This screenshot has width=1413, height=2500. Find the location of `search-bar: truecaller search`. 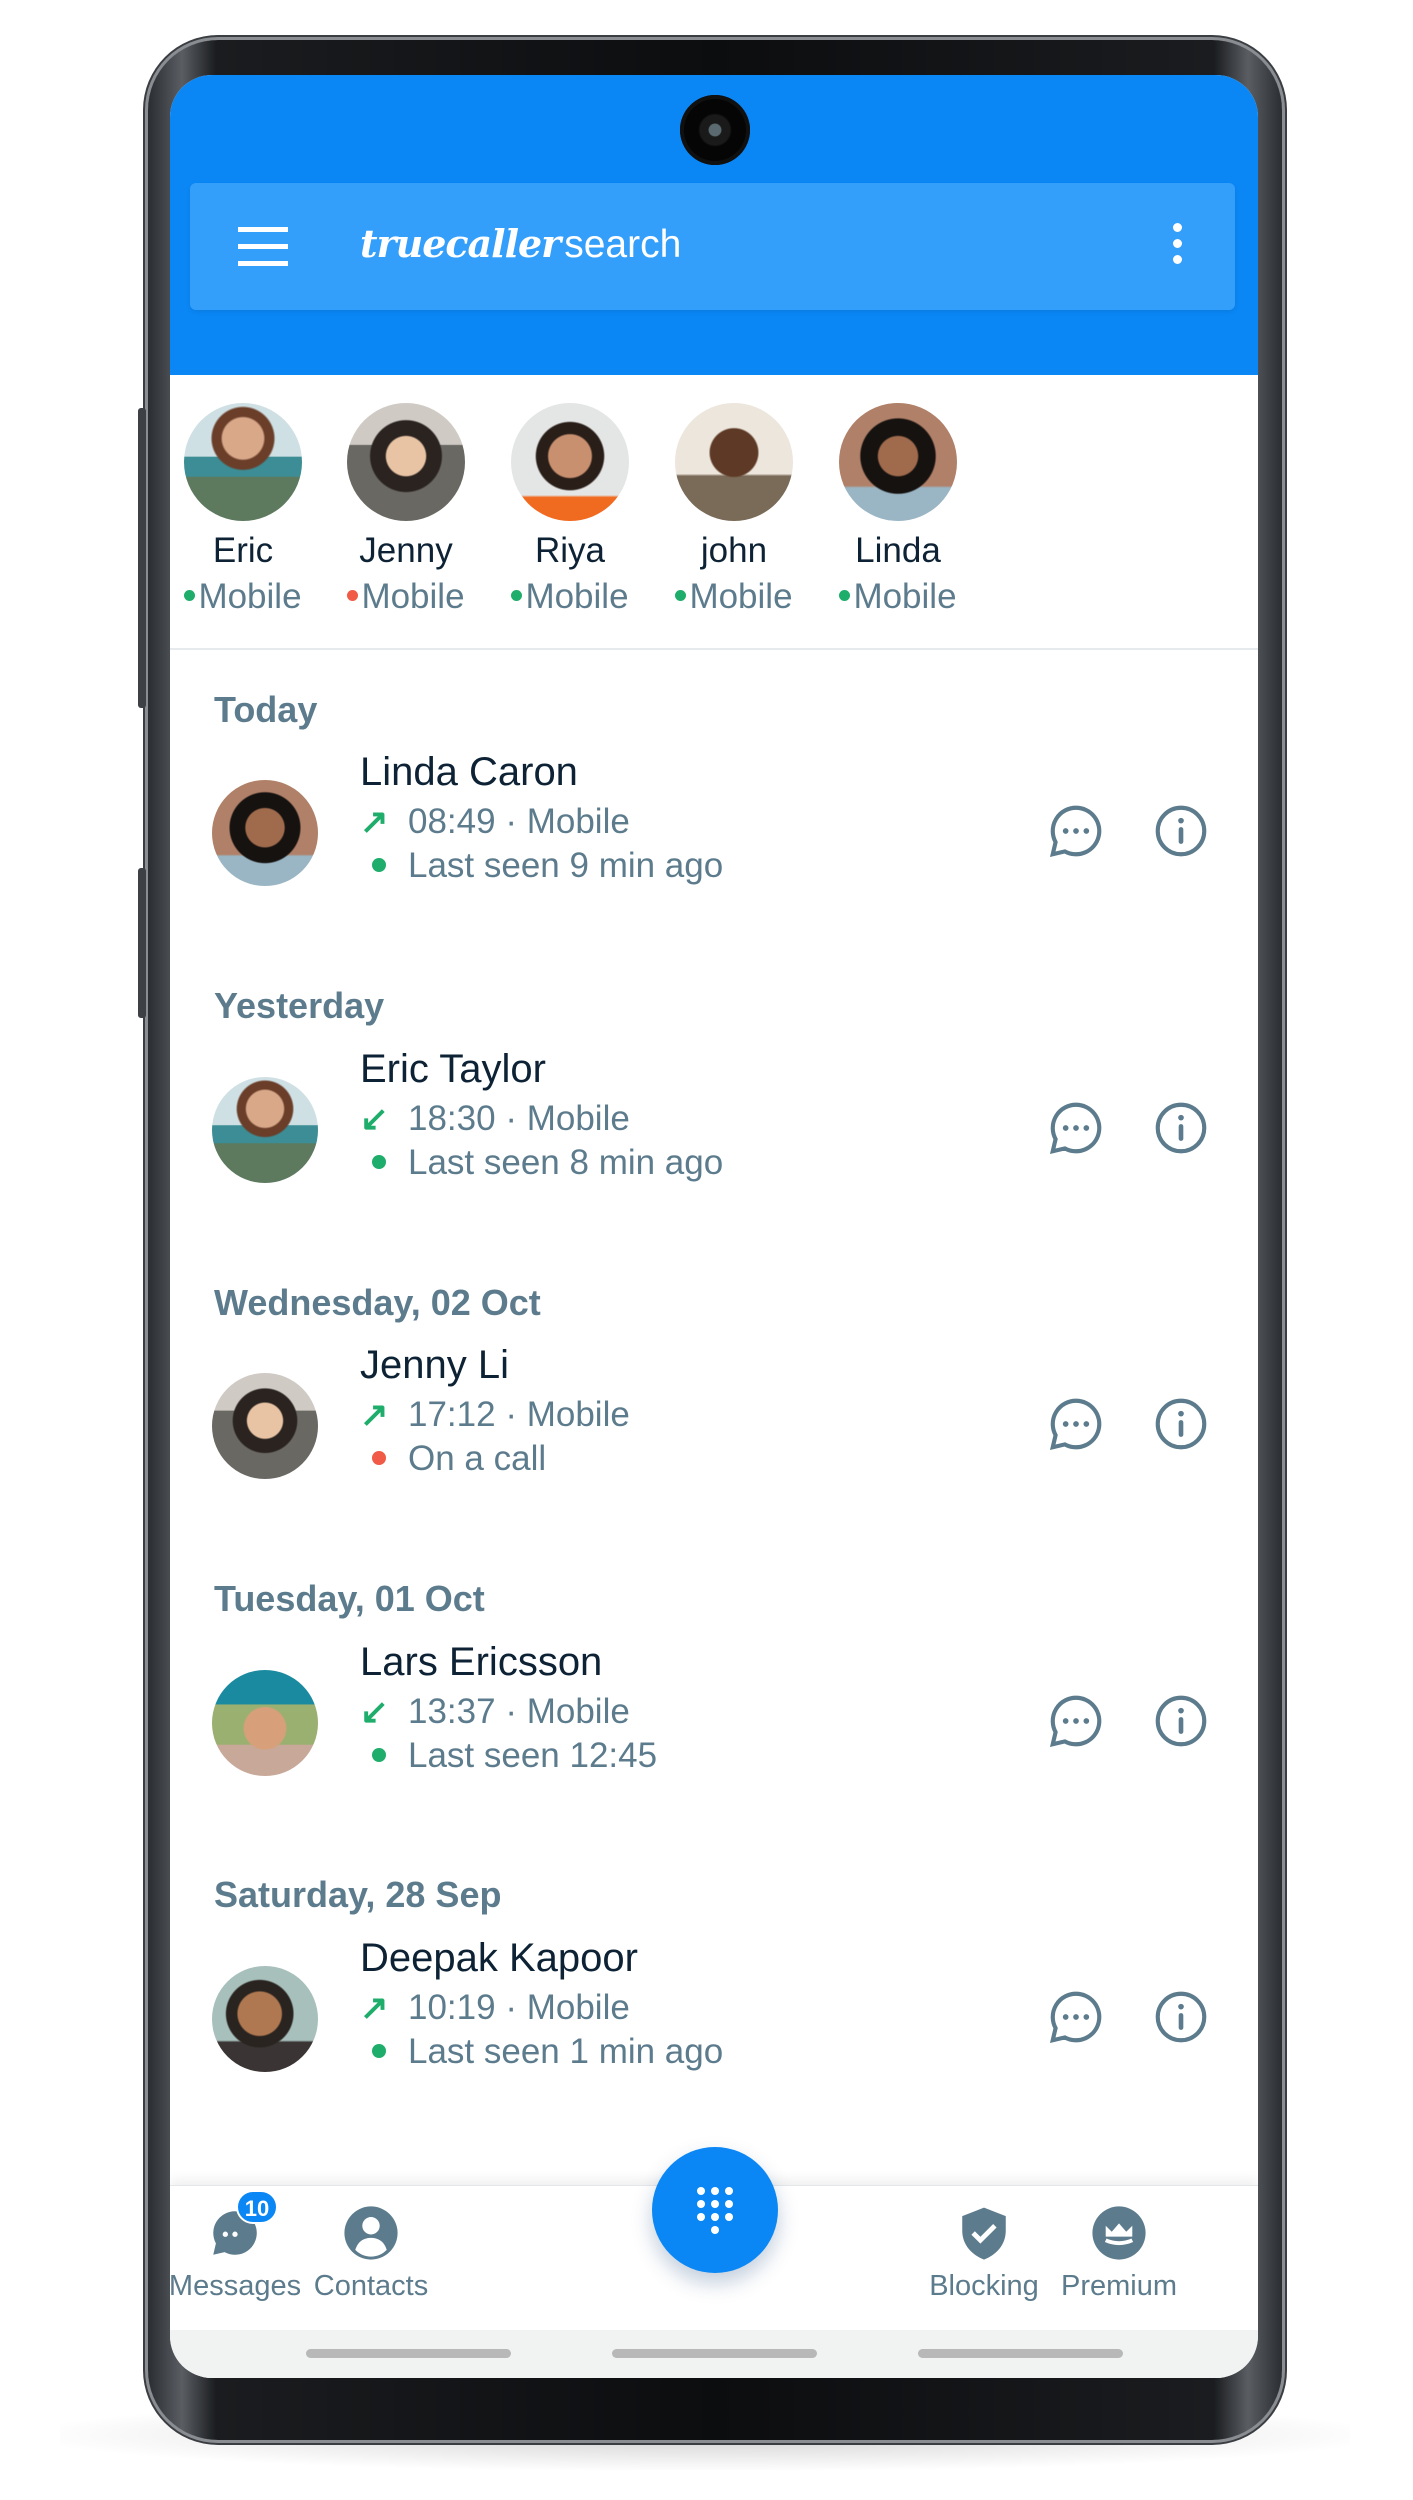

search-bar: truecaller search is located at coordinates (712, 246).